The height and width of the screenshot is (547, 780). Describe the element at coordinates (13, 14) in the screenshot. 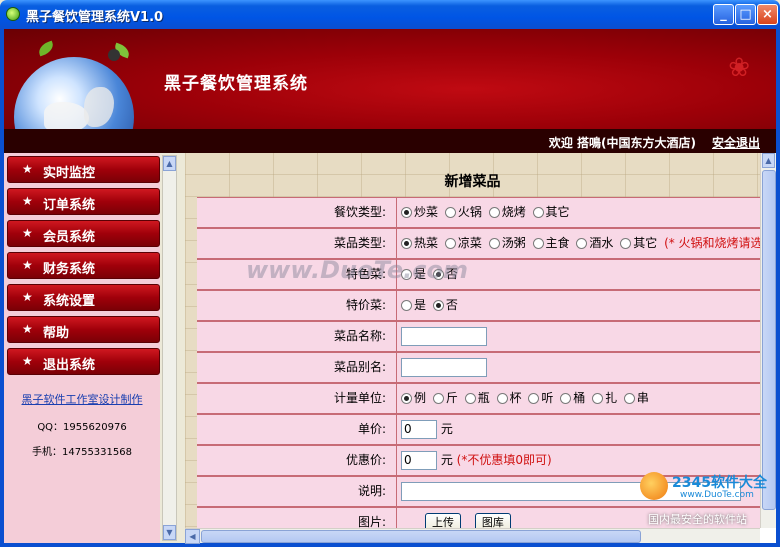

I see `app-icon` at that location.